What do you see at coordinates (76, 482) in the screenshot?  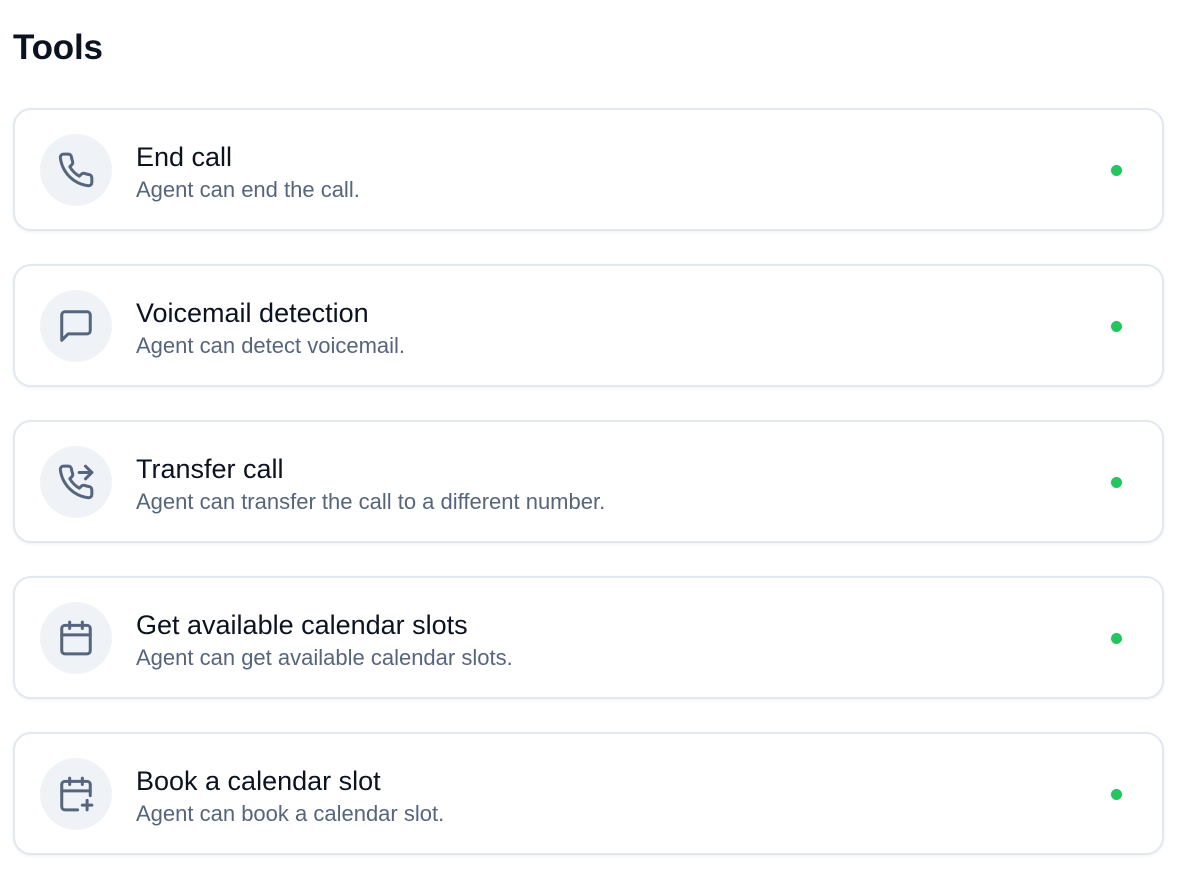 I see `phone-forwarded-icon` at bounding box center [76, 482].